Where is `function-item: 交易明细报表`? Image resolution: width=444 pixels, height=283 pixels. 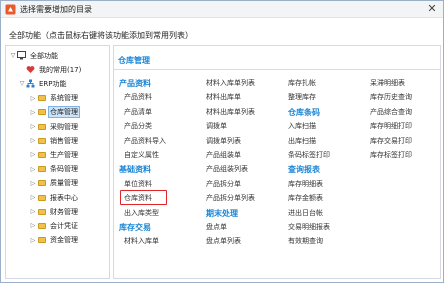
function-item: 交易明细报表 is located at coordinates (309, 227).